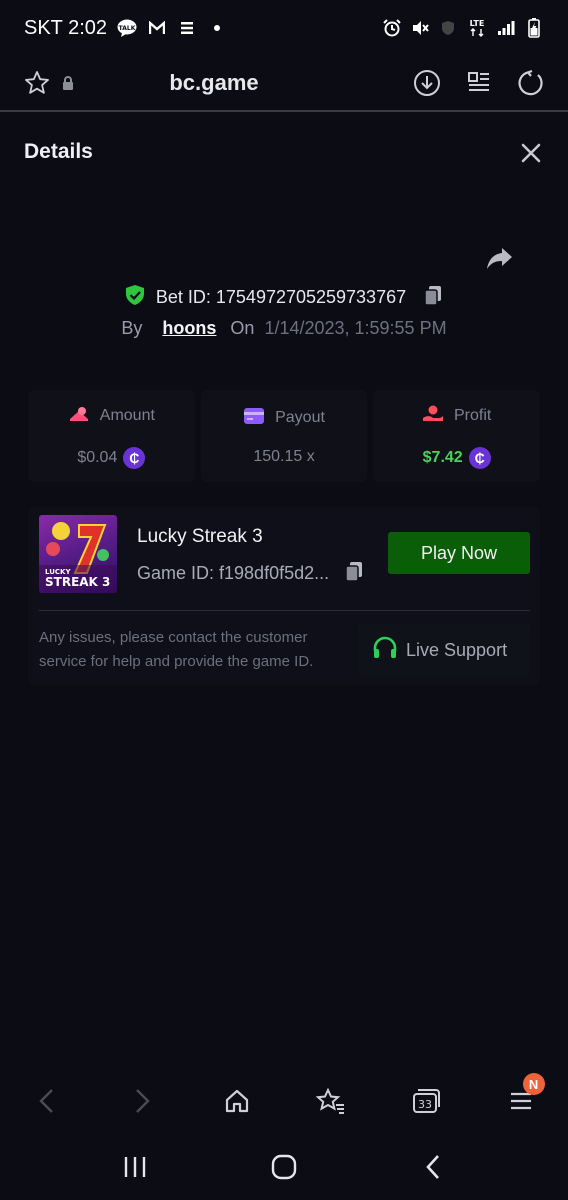  I want to click on mute-icon, so click(420, 28).